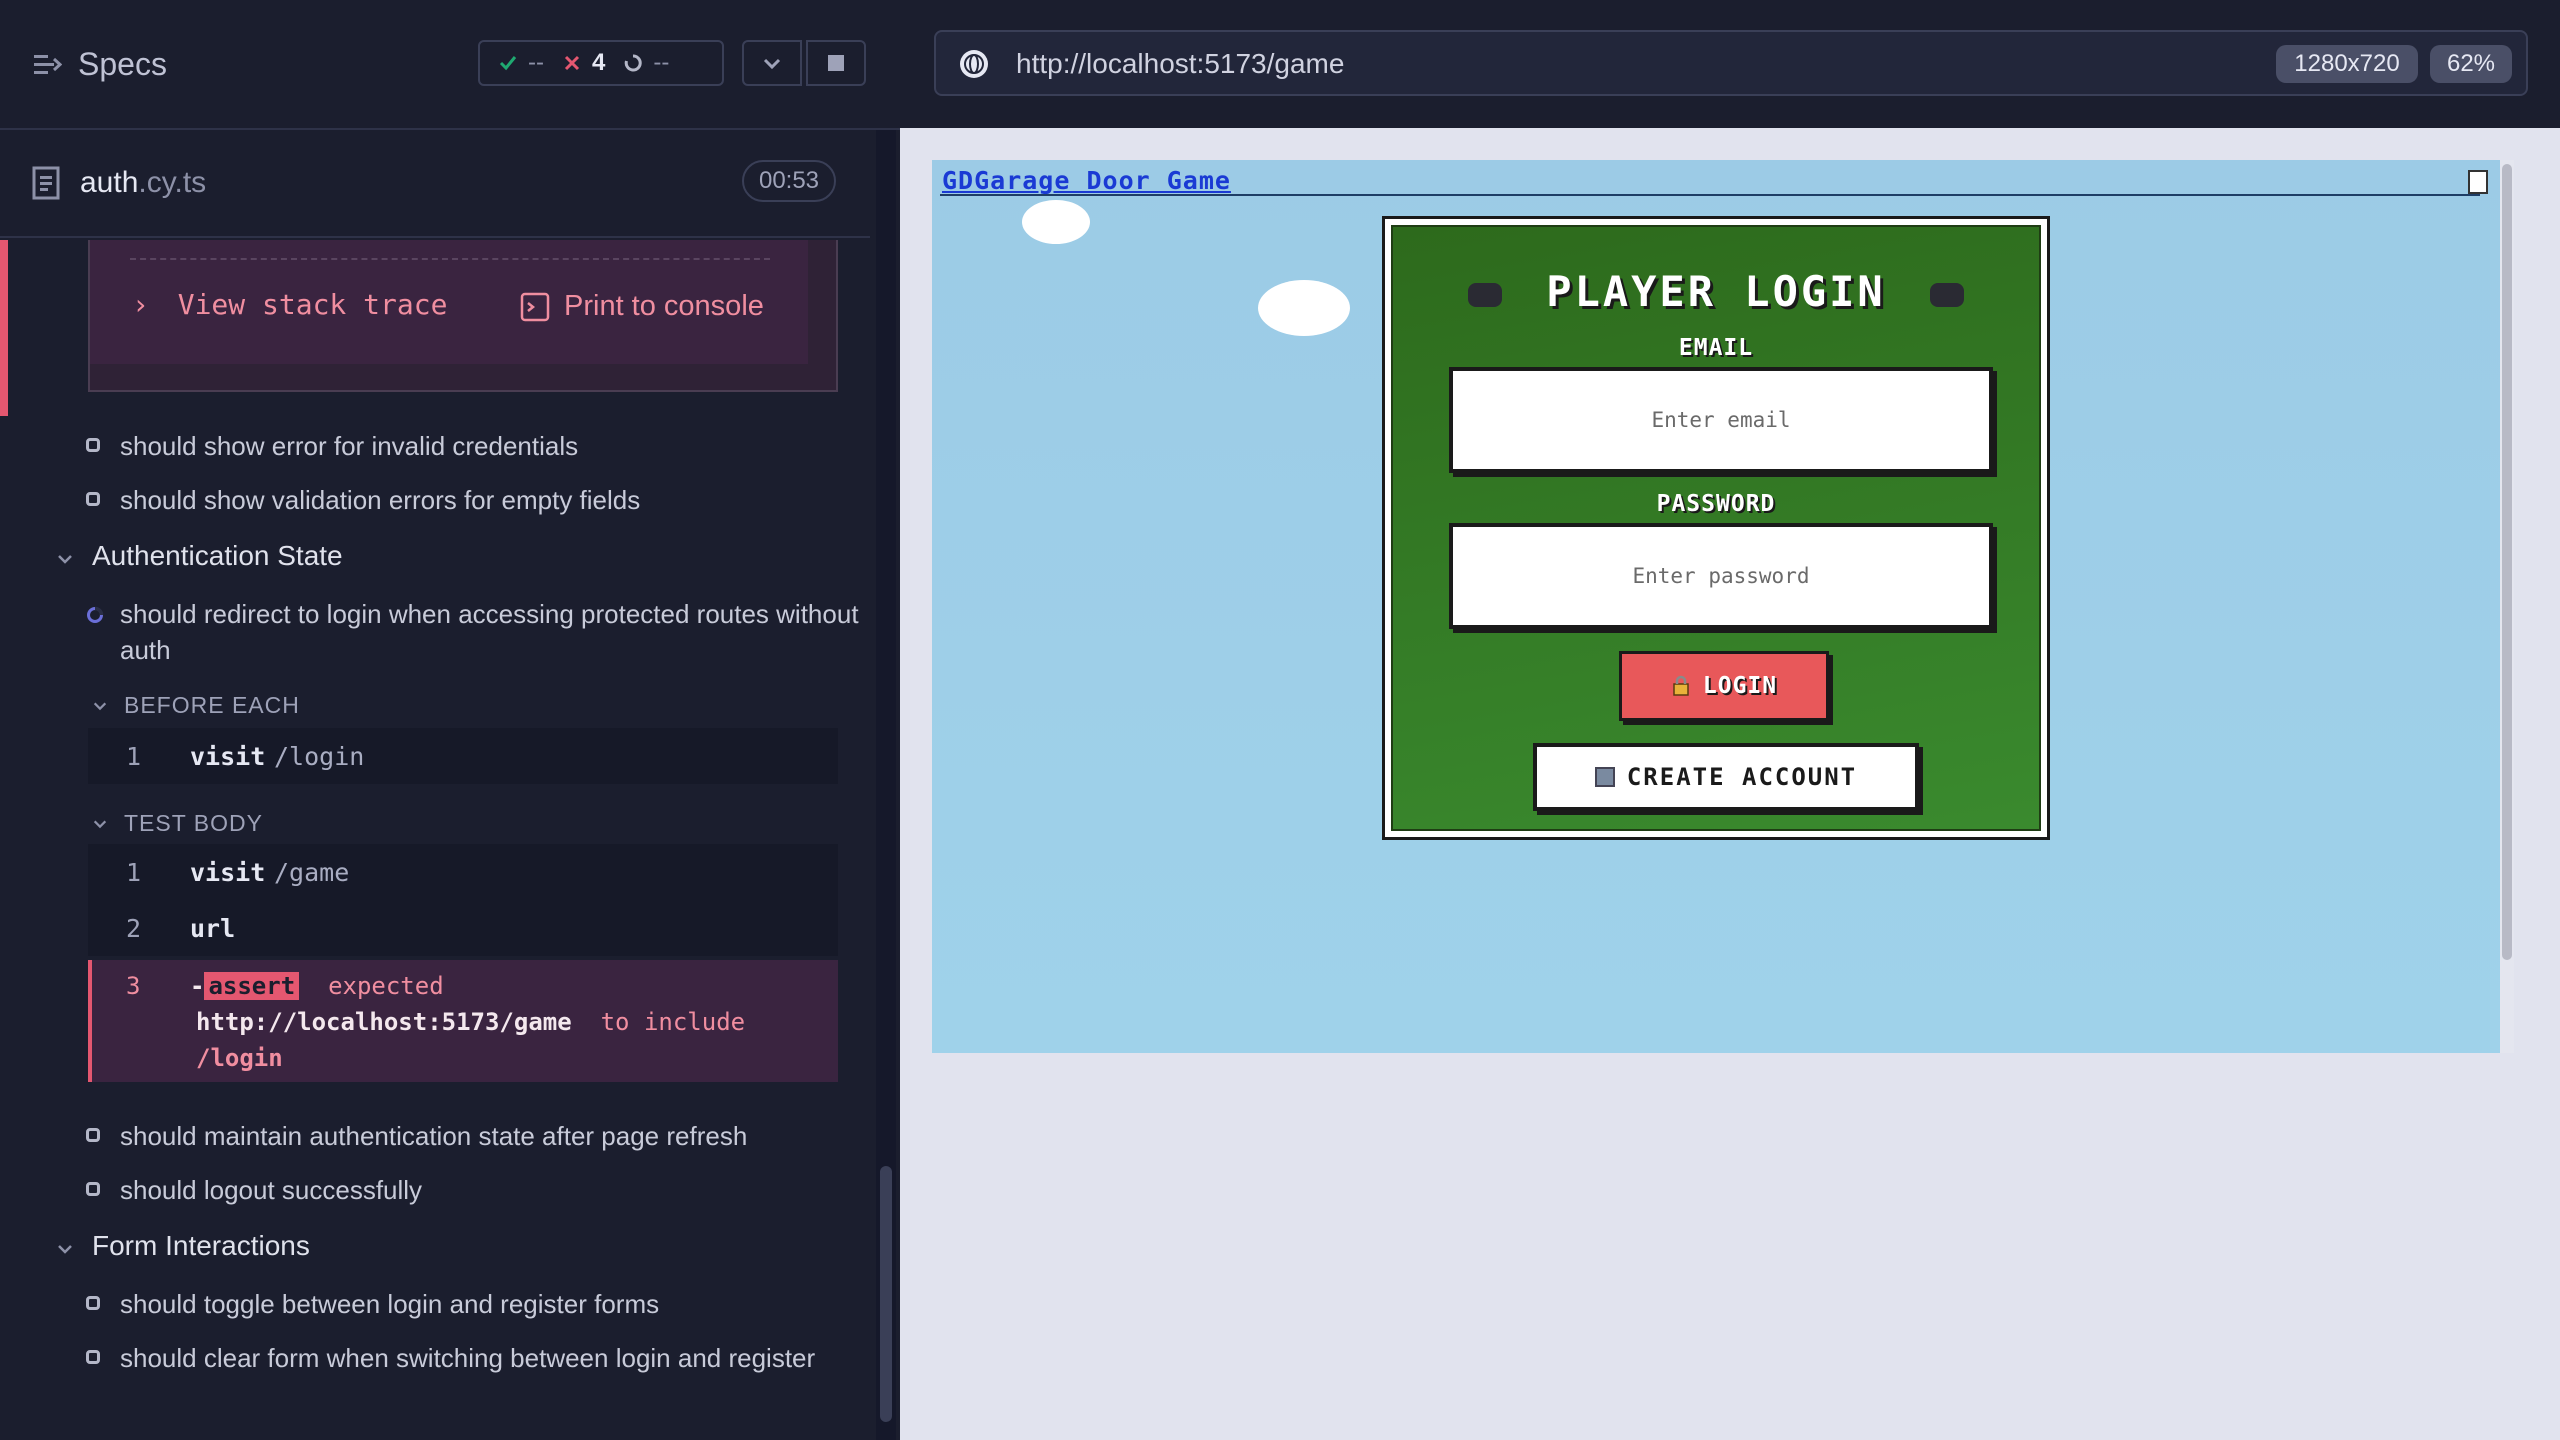 The height and width of the screenshot is (1440, 2560). I want to click on stop-button, so click(836, 63).